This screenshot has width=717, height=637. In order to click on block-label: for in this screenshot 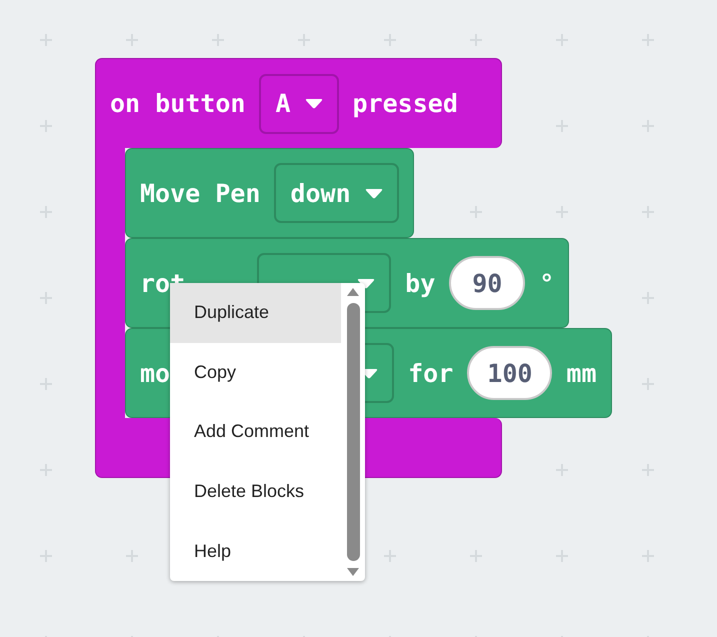, I will do `click(431, 373)`.